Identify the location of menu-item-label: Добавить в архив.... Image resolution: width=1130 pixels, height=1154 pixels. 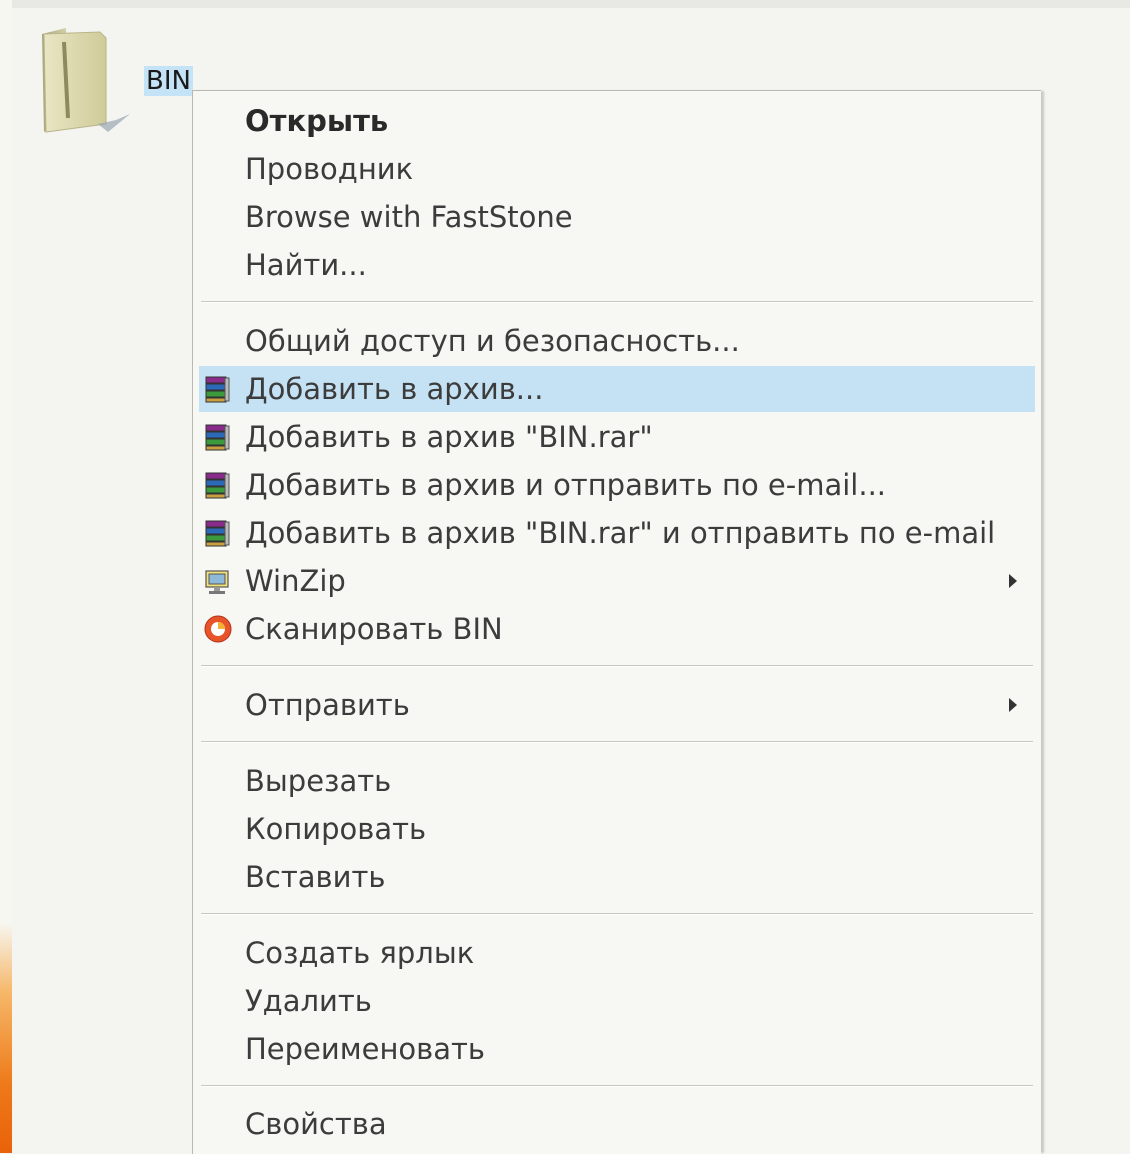
(394, 389).